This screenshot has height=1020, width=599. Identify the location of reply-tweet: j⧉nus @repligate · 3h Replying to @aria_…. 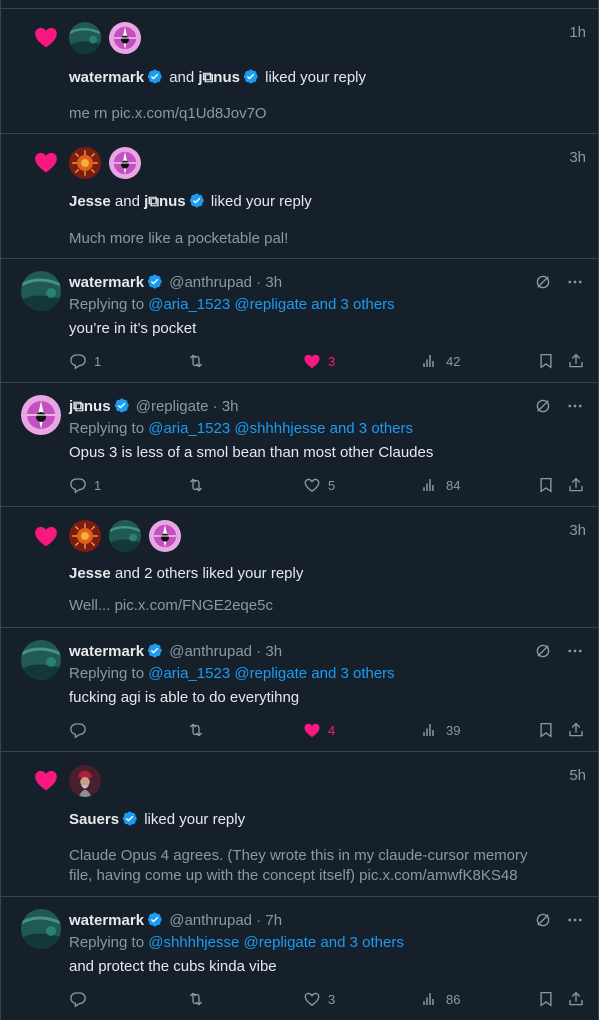
(299, 445).